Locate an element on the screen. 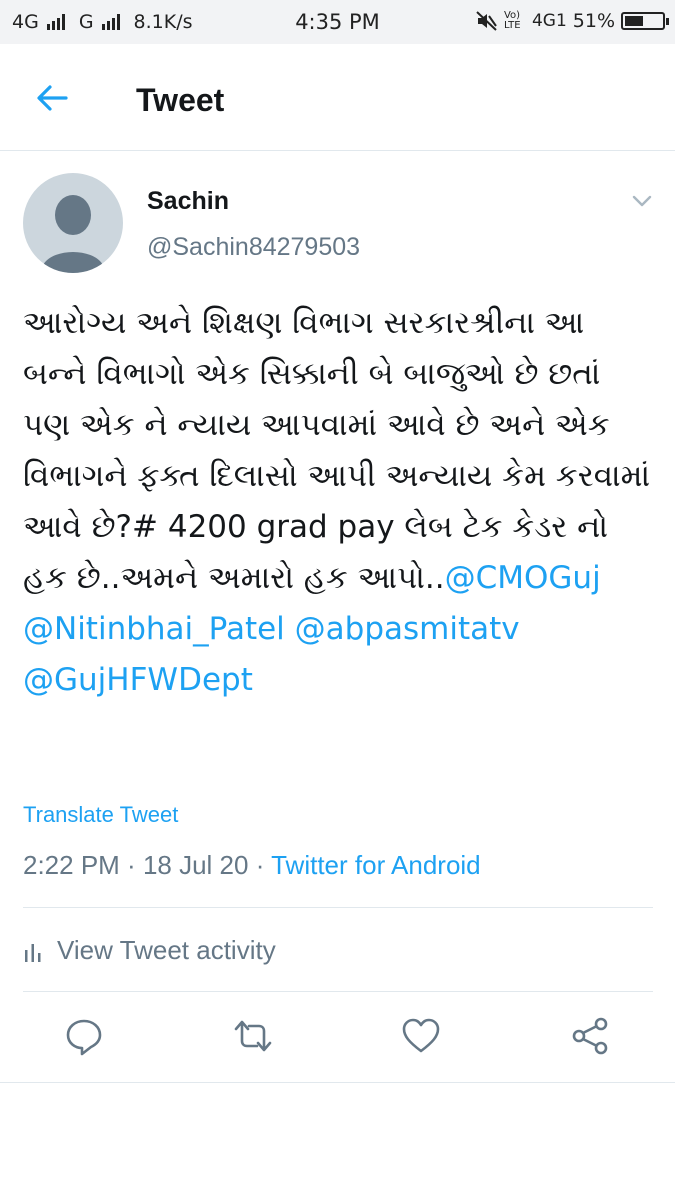  activity-label: View Tweet activity is located at coordinates (166, 950).